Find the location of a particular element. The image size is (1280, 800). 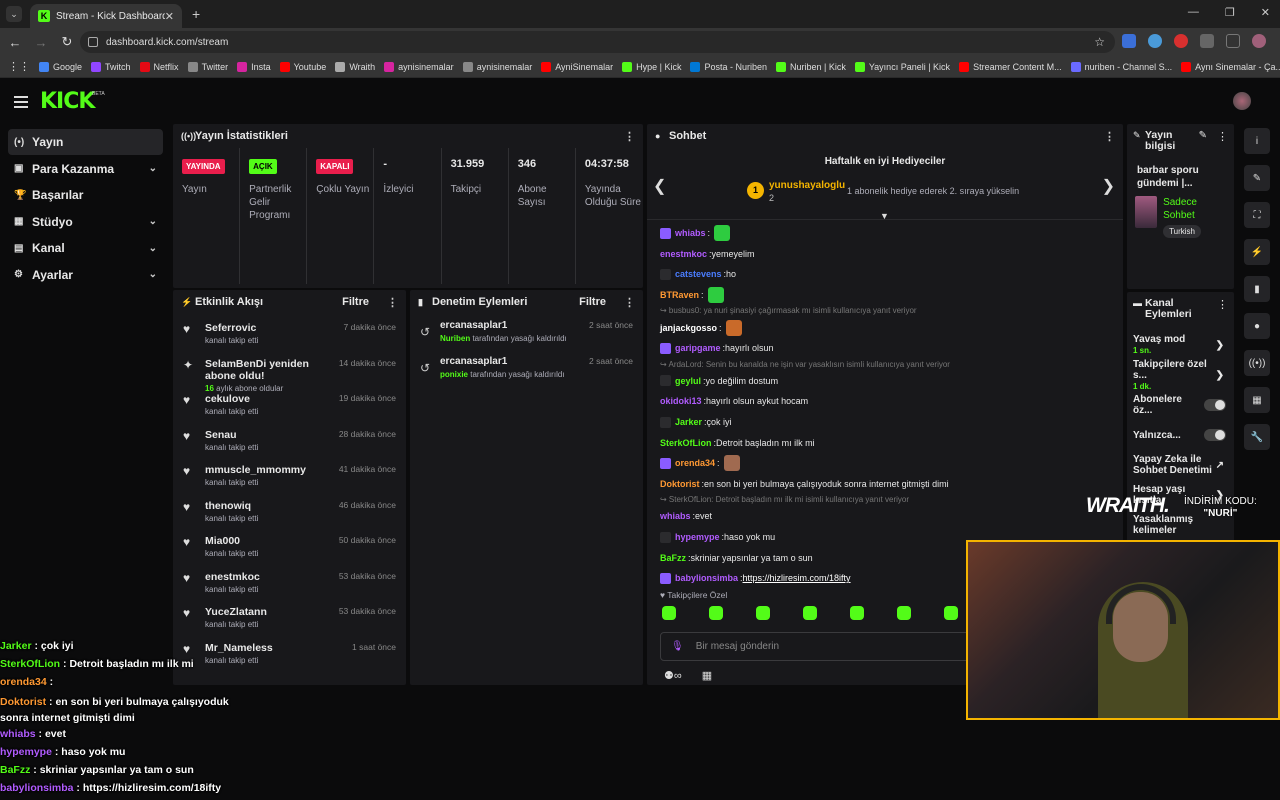

activity-name: YuceZlatann is located at coordinates (265, 612).